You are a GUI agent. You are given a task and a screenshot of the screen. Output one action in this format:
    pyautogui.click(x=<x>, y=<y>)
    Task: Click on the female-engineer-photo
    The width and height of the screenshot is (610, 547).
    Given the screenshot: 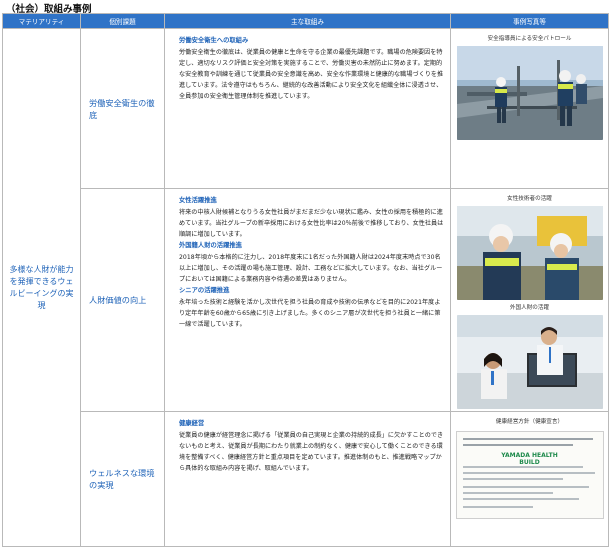 What is the action you would take?
    pyautogui.click(x=529, y=253)
    